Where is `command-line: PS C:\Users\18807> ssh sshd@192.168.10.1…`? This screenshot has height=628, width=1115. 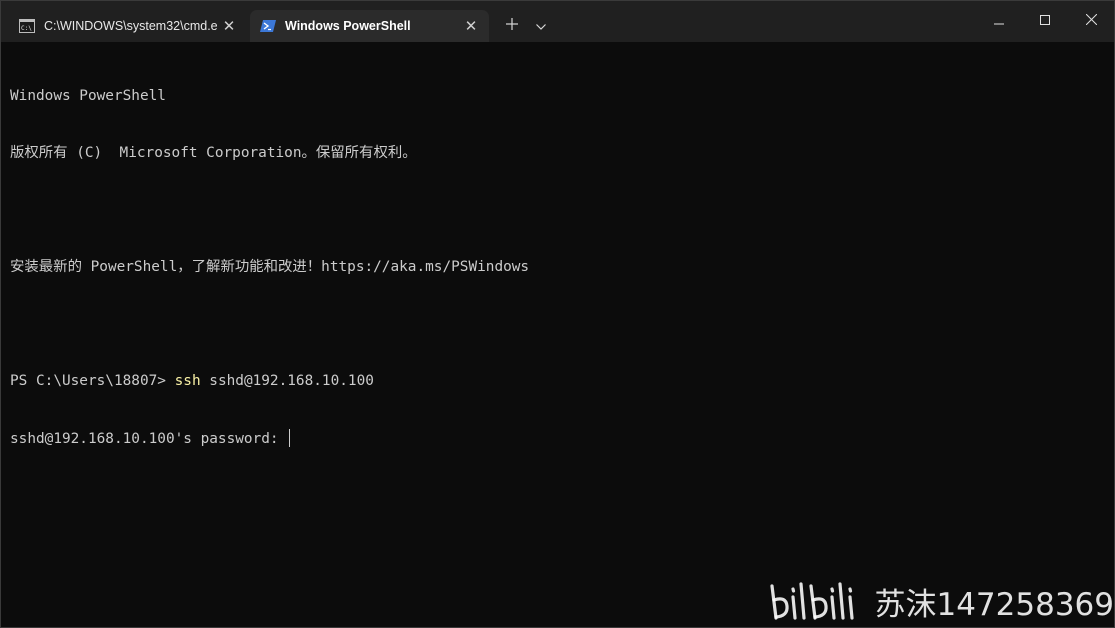 command-line: PS C:\Users\18807> ssh sshd@192.168.10.1… is located at coordinates (557, 381).